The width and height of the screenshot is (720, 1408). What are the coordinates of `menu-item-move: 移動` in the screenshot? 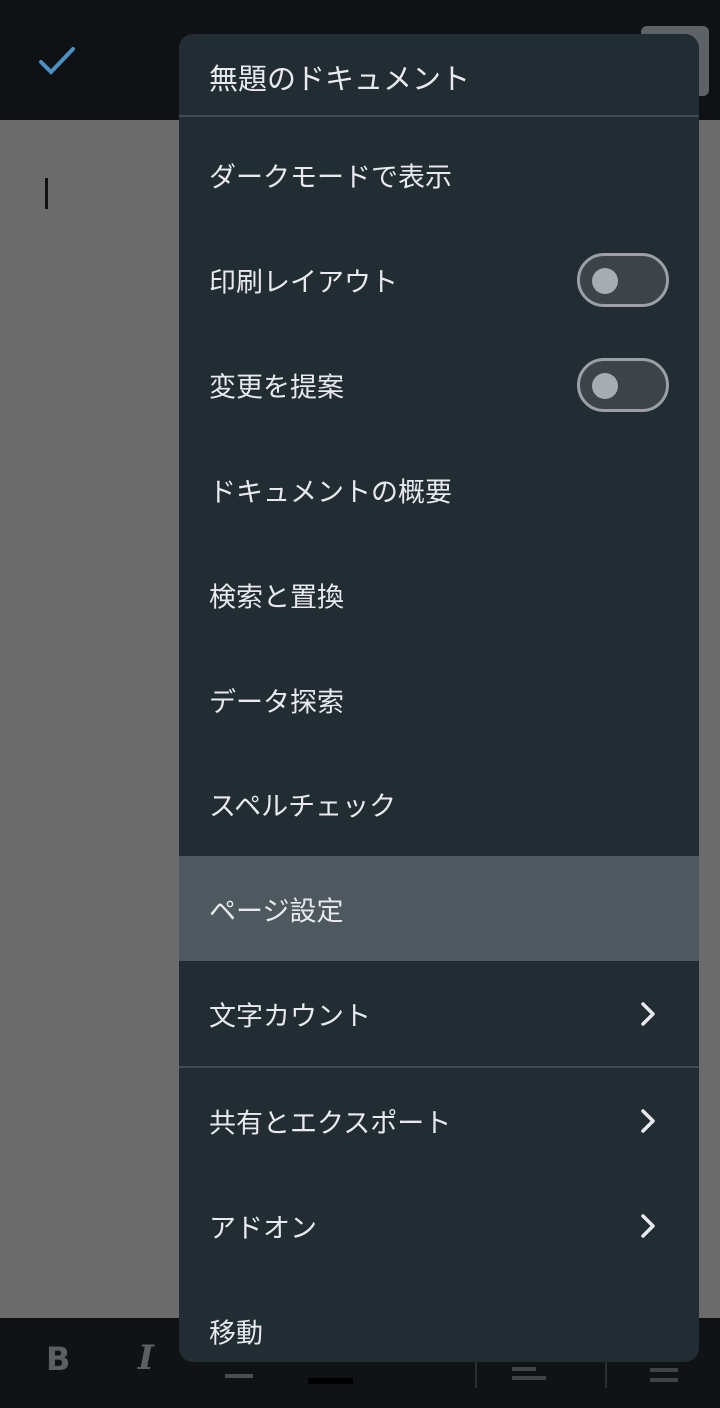 It's located at (439, 1320).